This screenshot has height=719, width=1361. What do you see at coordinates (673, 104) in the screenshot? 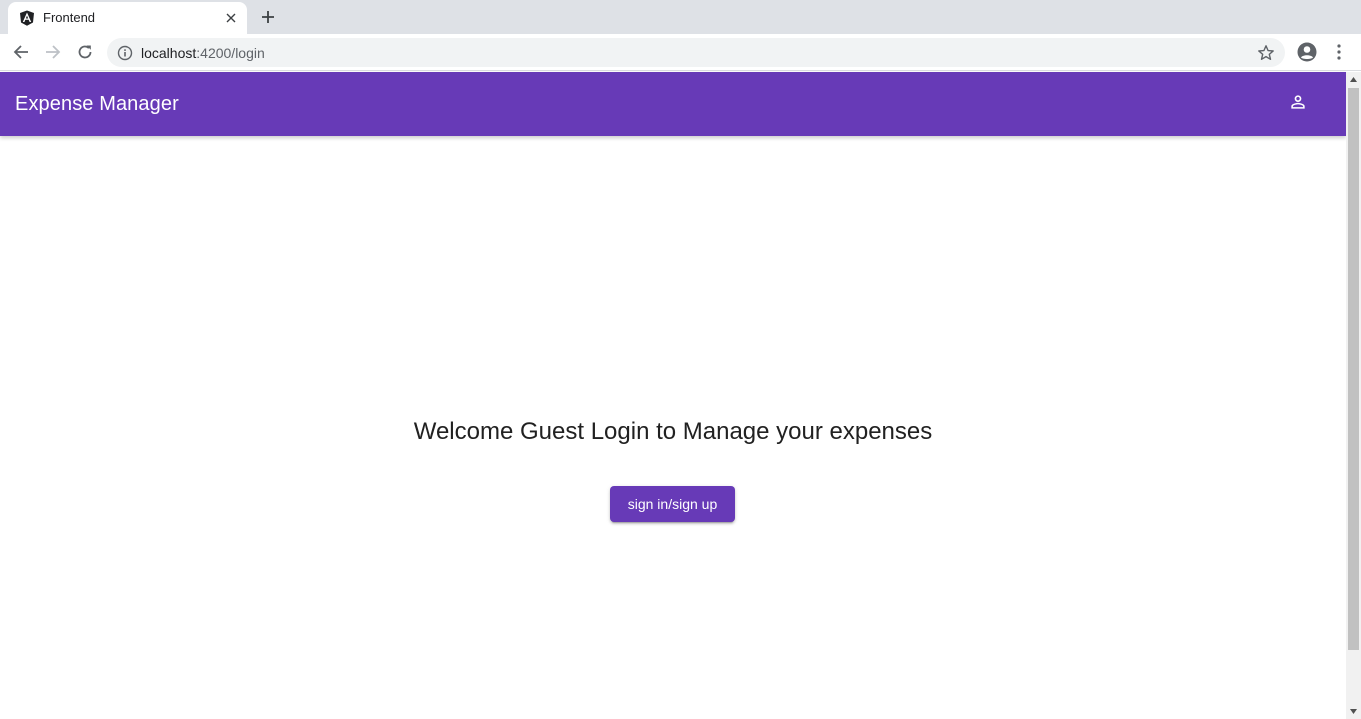
I see `app-toolbar: Expense Manager` at bounding box center [673, 104].